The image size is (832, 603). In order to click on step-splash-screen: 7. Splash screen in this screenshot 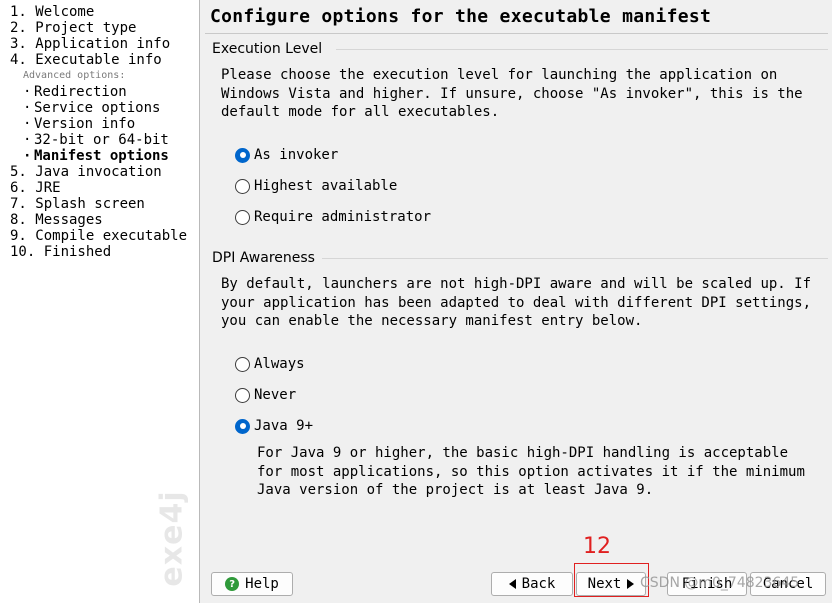, I will do `click(77, 204)`.